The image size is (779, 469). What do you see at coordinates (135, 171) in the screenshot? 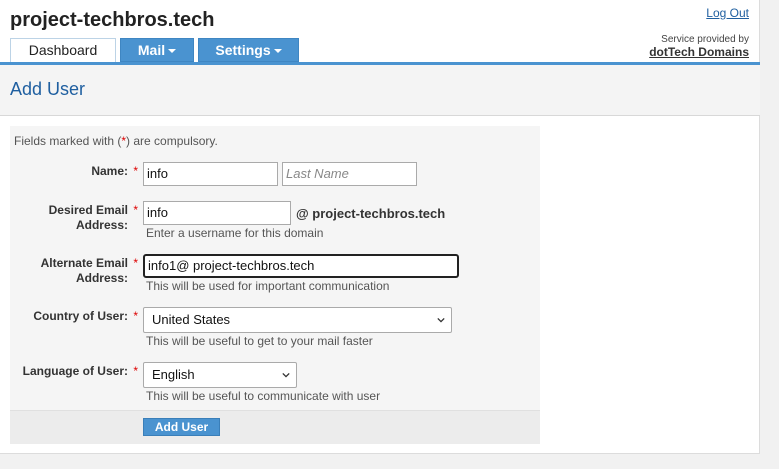
I see `name-required-mark: *` at bounding box center [135, 171].